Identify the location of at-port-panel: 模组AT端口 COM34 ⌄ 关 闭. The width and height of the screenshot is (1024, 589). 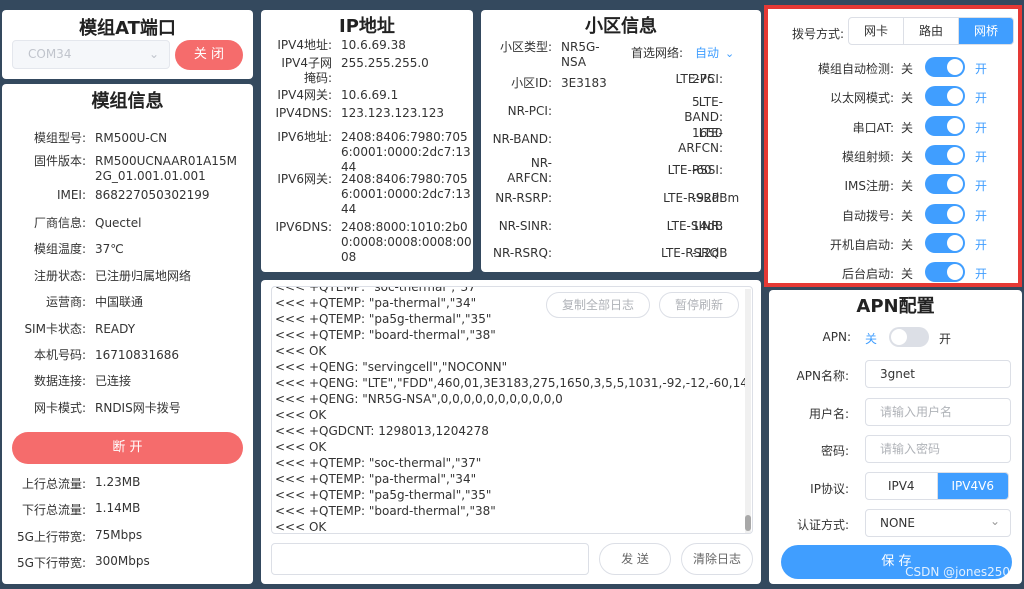
(127, 44).